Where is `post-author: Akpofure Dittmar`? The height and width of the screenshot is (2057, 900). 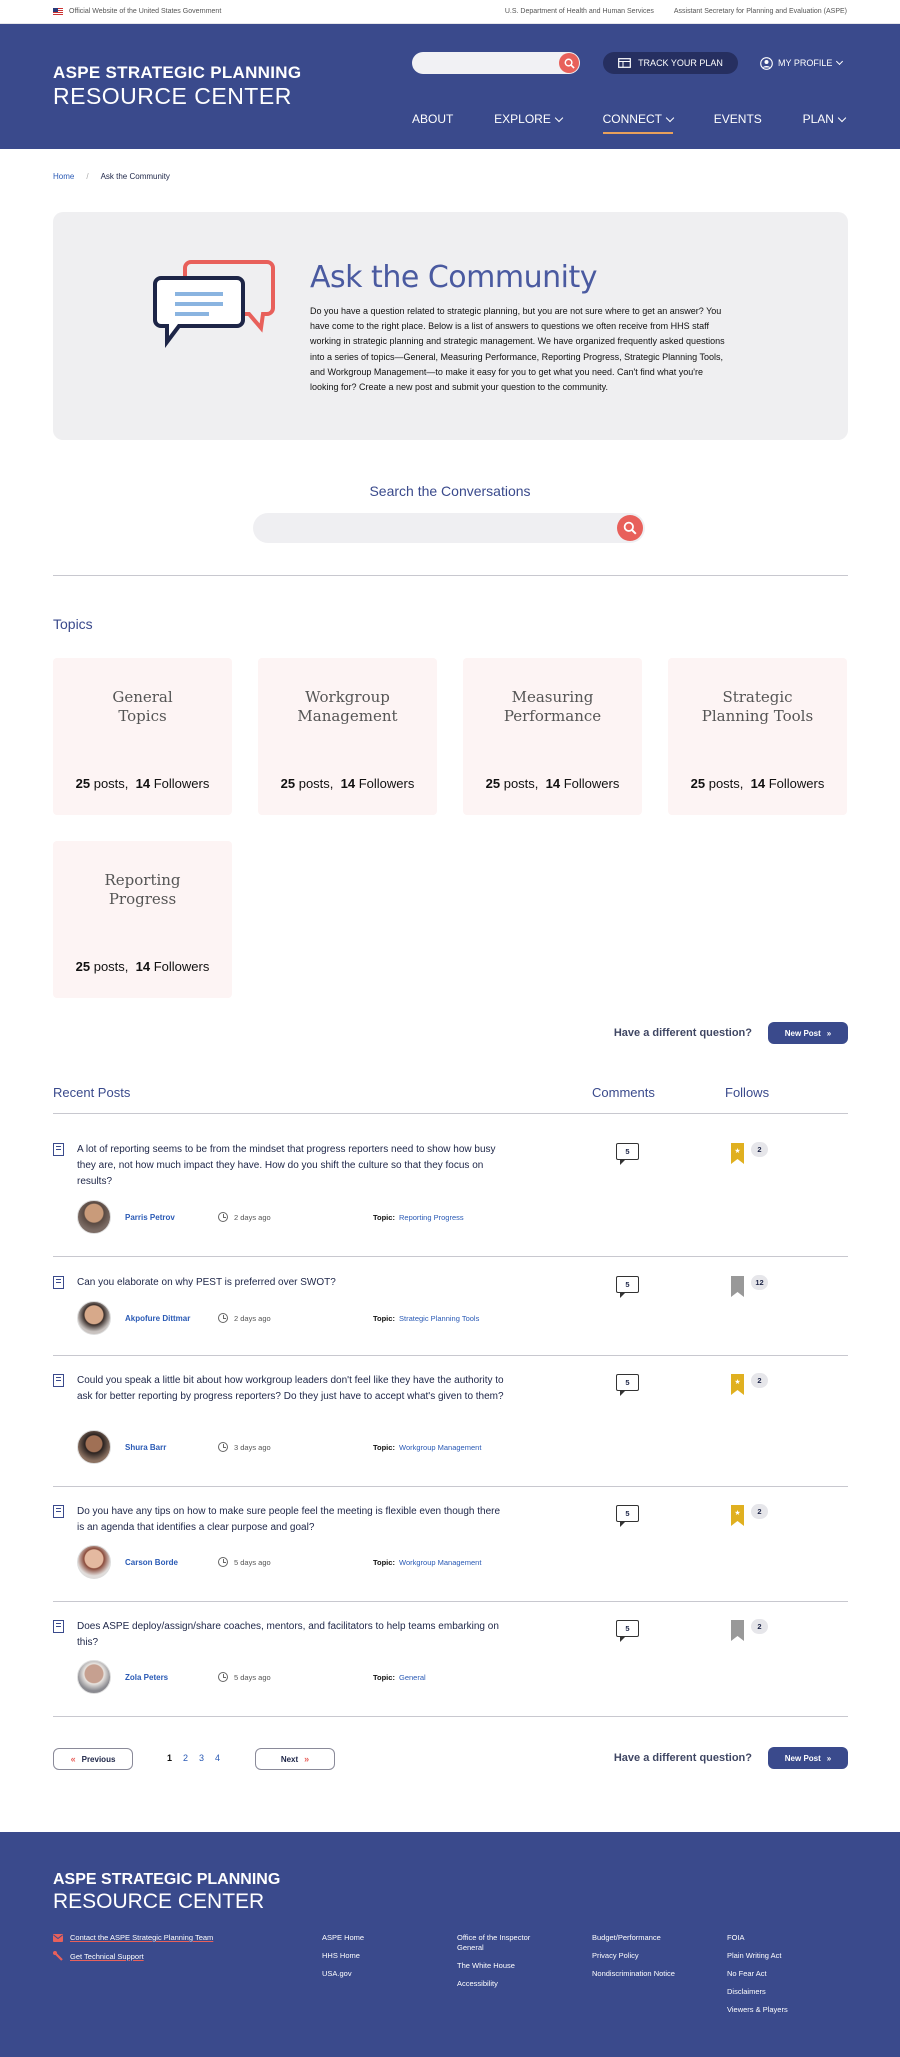 post-author: Akpofure Dittmar is located at coordinates (157, 1318).